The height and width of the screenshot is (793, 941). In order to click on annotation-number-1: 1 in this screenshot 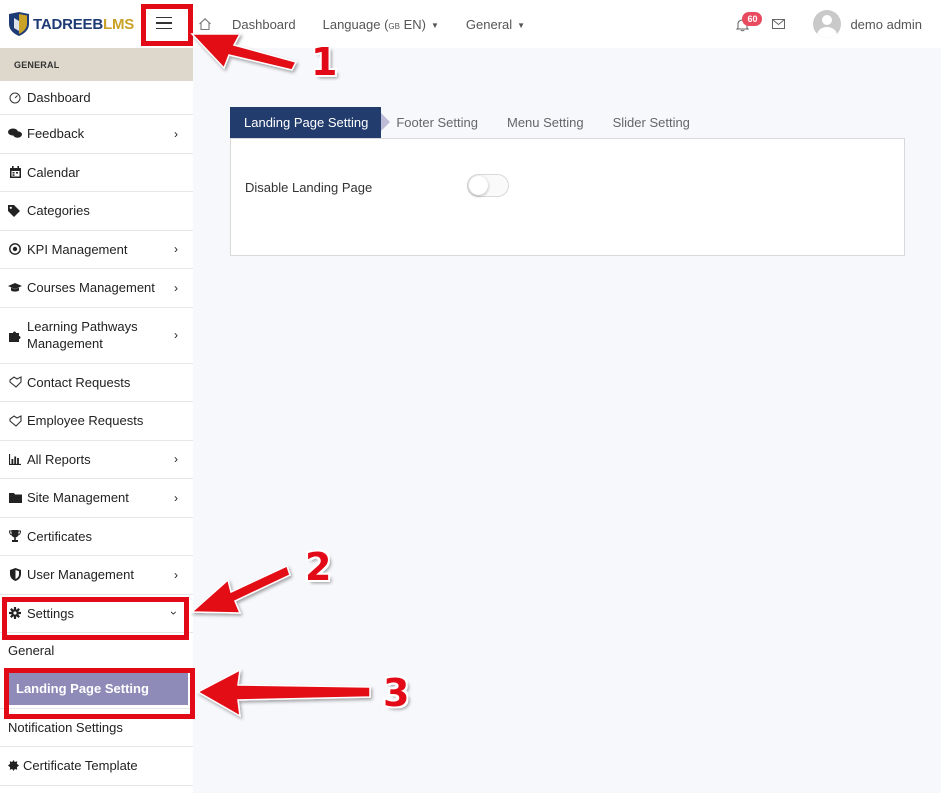, I will do `click(324, 62)`.